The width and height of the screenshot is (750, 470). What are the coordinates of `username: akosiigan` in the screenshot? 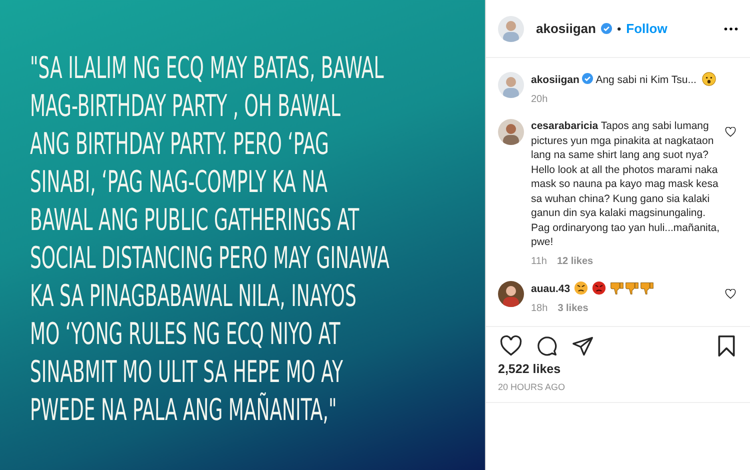 It's located at (566, 28).